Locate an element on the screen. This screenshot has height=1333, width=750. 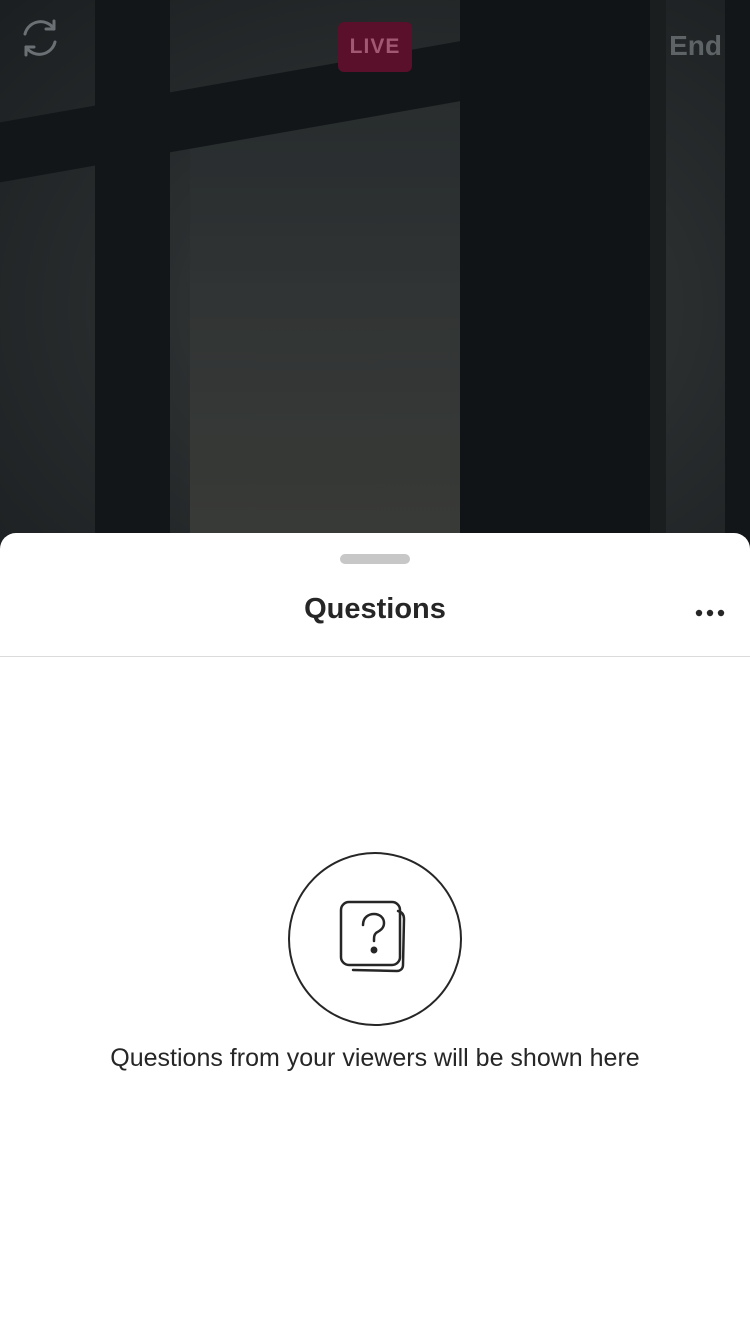
live-label: LIVE is located at coordinates (375, 46).